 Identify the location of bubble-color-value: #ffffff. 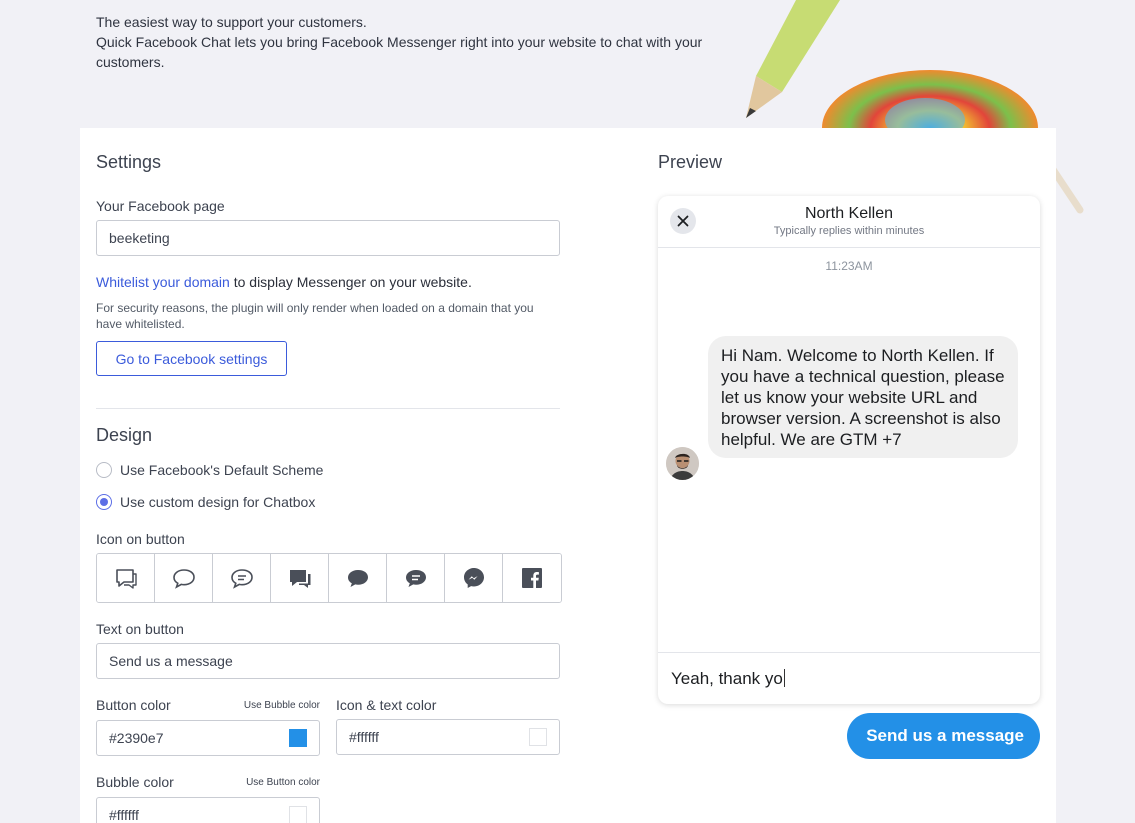
(124, 815).